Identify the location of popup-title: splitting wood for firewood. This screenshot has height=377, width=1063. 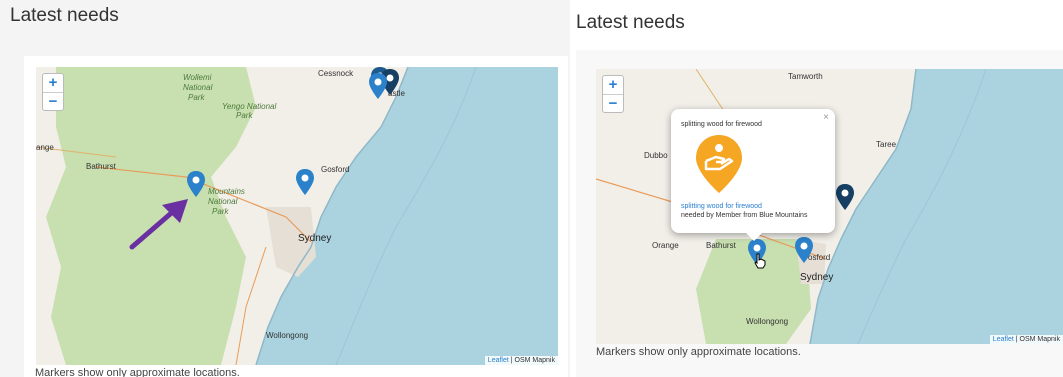
(721, 124).